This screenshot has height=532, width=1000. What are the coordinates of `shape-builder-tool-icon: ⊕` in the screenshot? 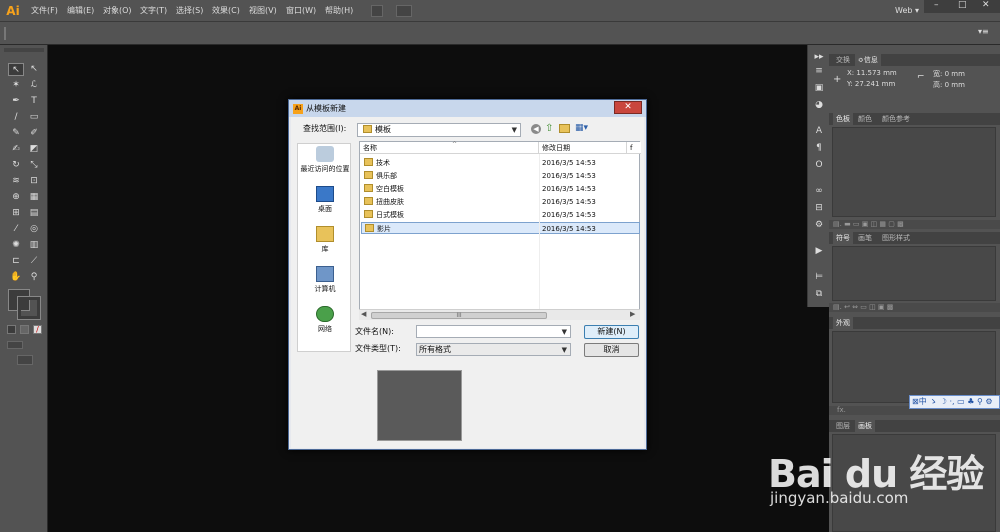 It's located at (16, 197).